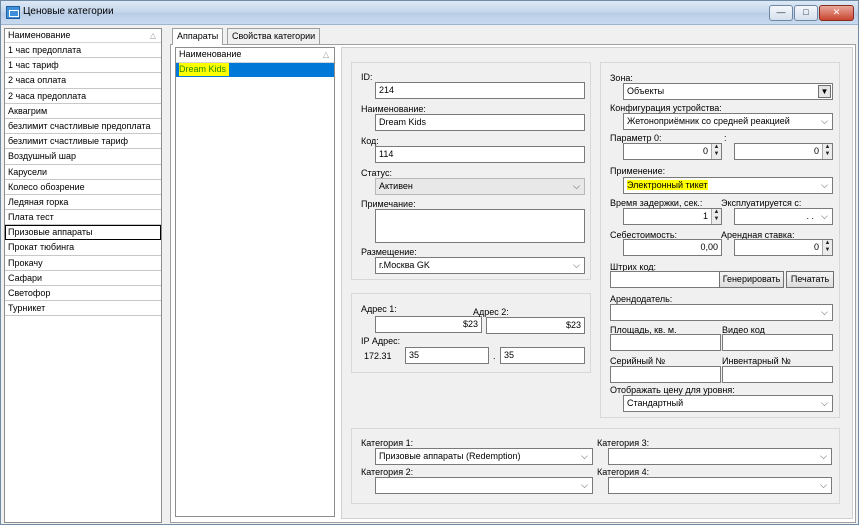 This screenshot has height=525, width=859. What do you see at coordinates (535, 325) in the screenshot?
I see `address2-field: $23` at bounding box center [535, 325].